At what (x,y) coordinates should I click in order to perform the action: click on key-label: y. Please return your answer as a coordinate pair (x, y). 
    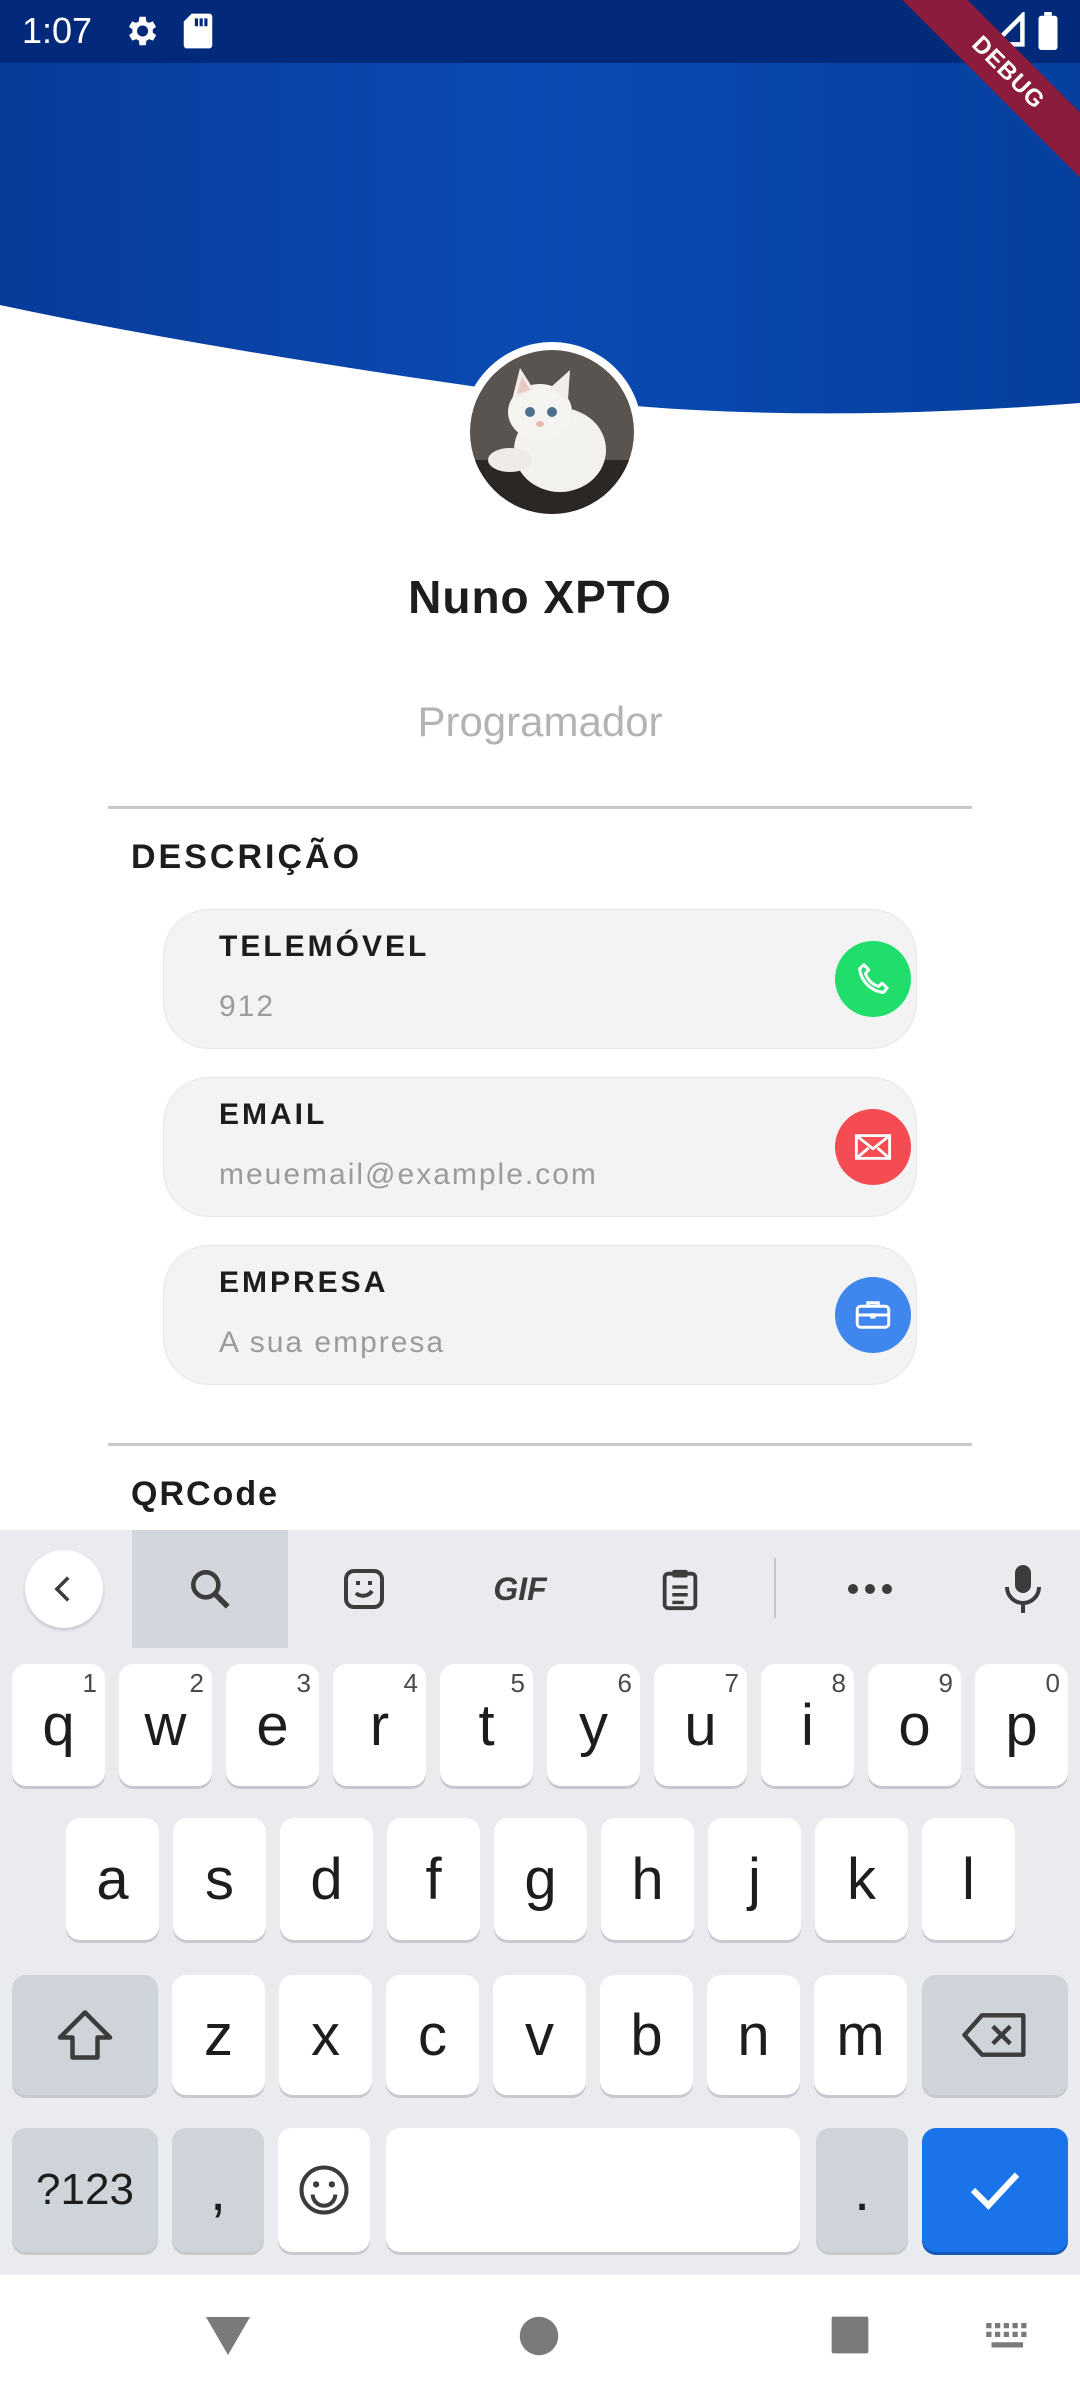
    Looking at the image, I should click on (593, 1725).